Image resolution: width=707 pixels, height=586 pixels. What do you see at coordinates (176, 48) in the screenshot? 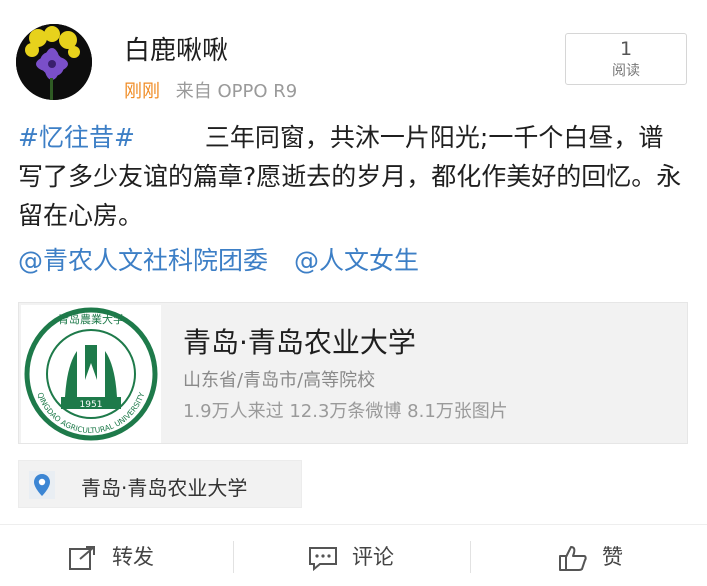
I see `author-name: 白鹿啾啾` at bounding box center [176, 48].